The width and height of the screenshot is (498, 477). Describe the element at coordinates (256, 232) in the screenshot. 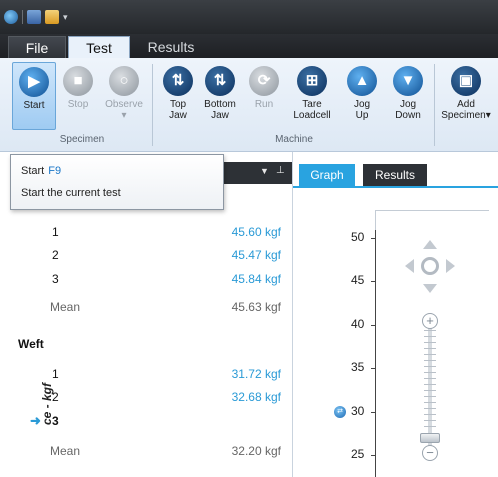

I see `row-value: 45.60 kgf` at that location.